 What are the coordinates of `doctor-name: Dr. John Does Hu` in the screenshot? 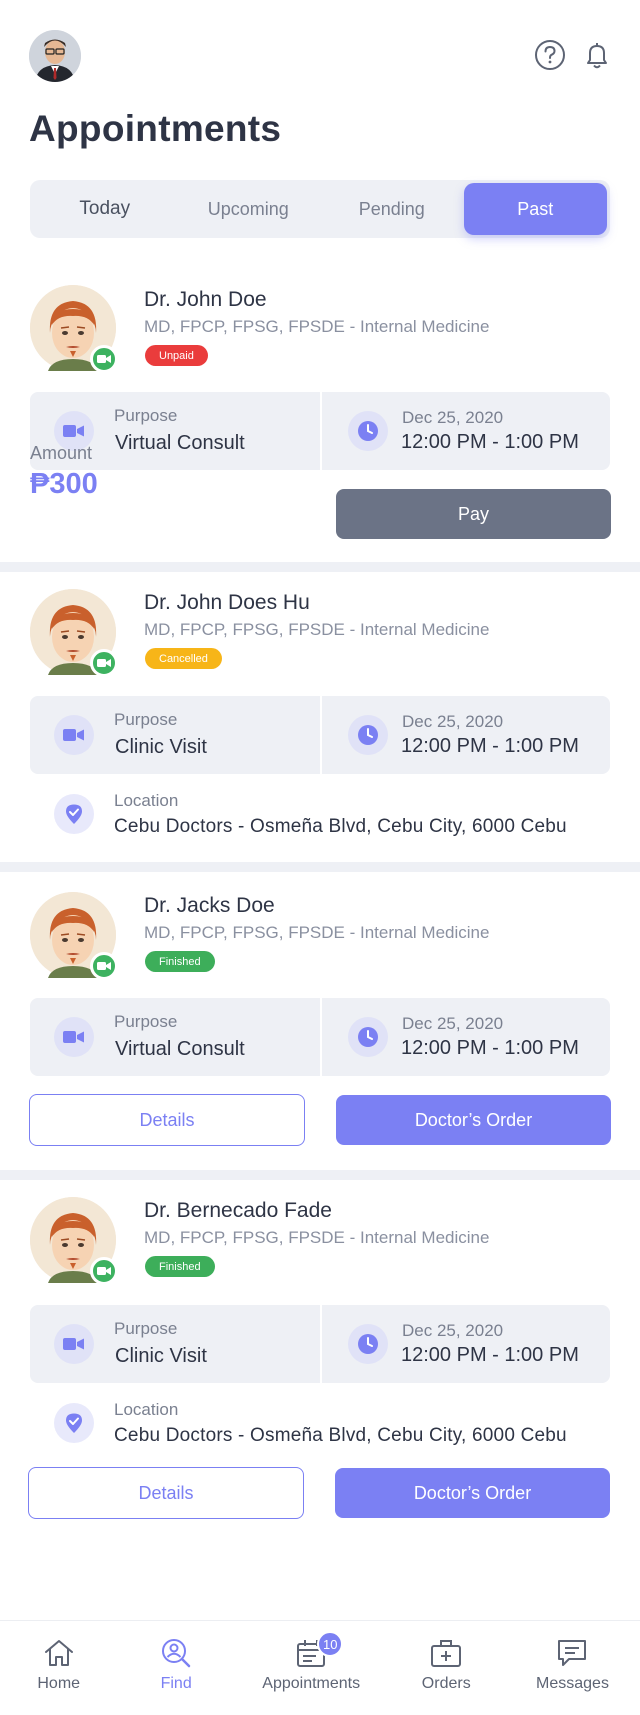 It's located at (227, 603).